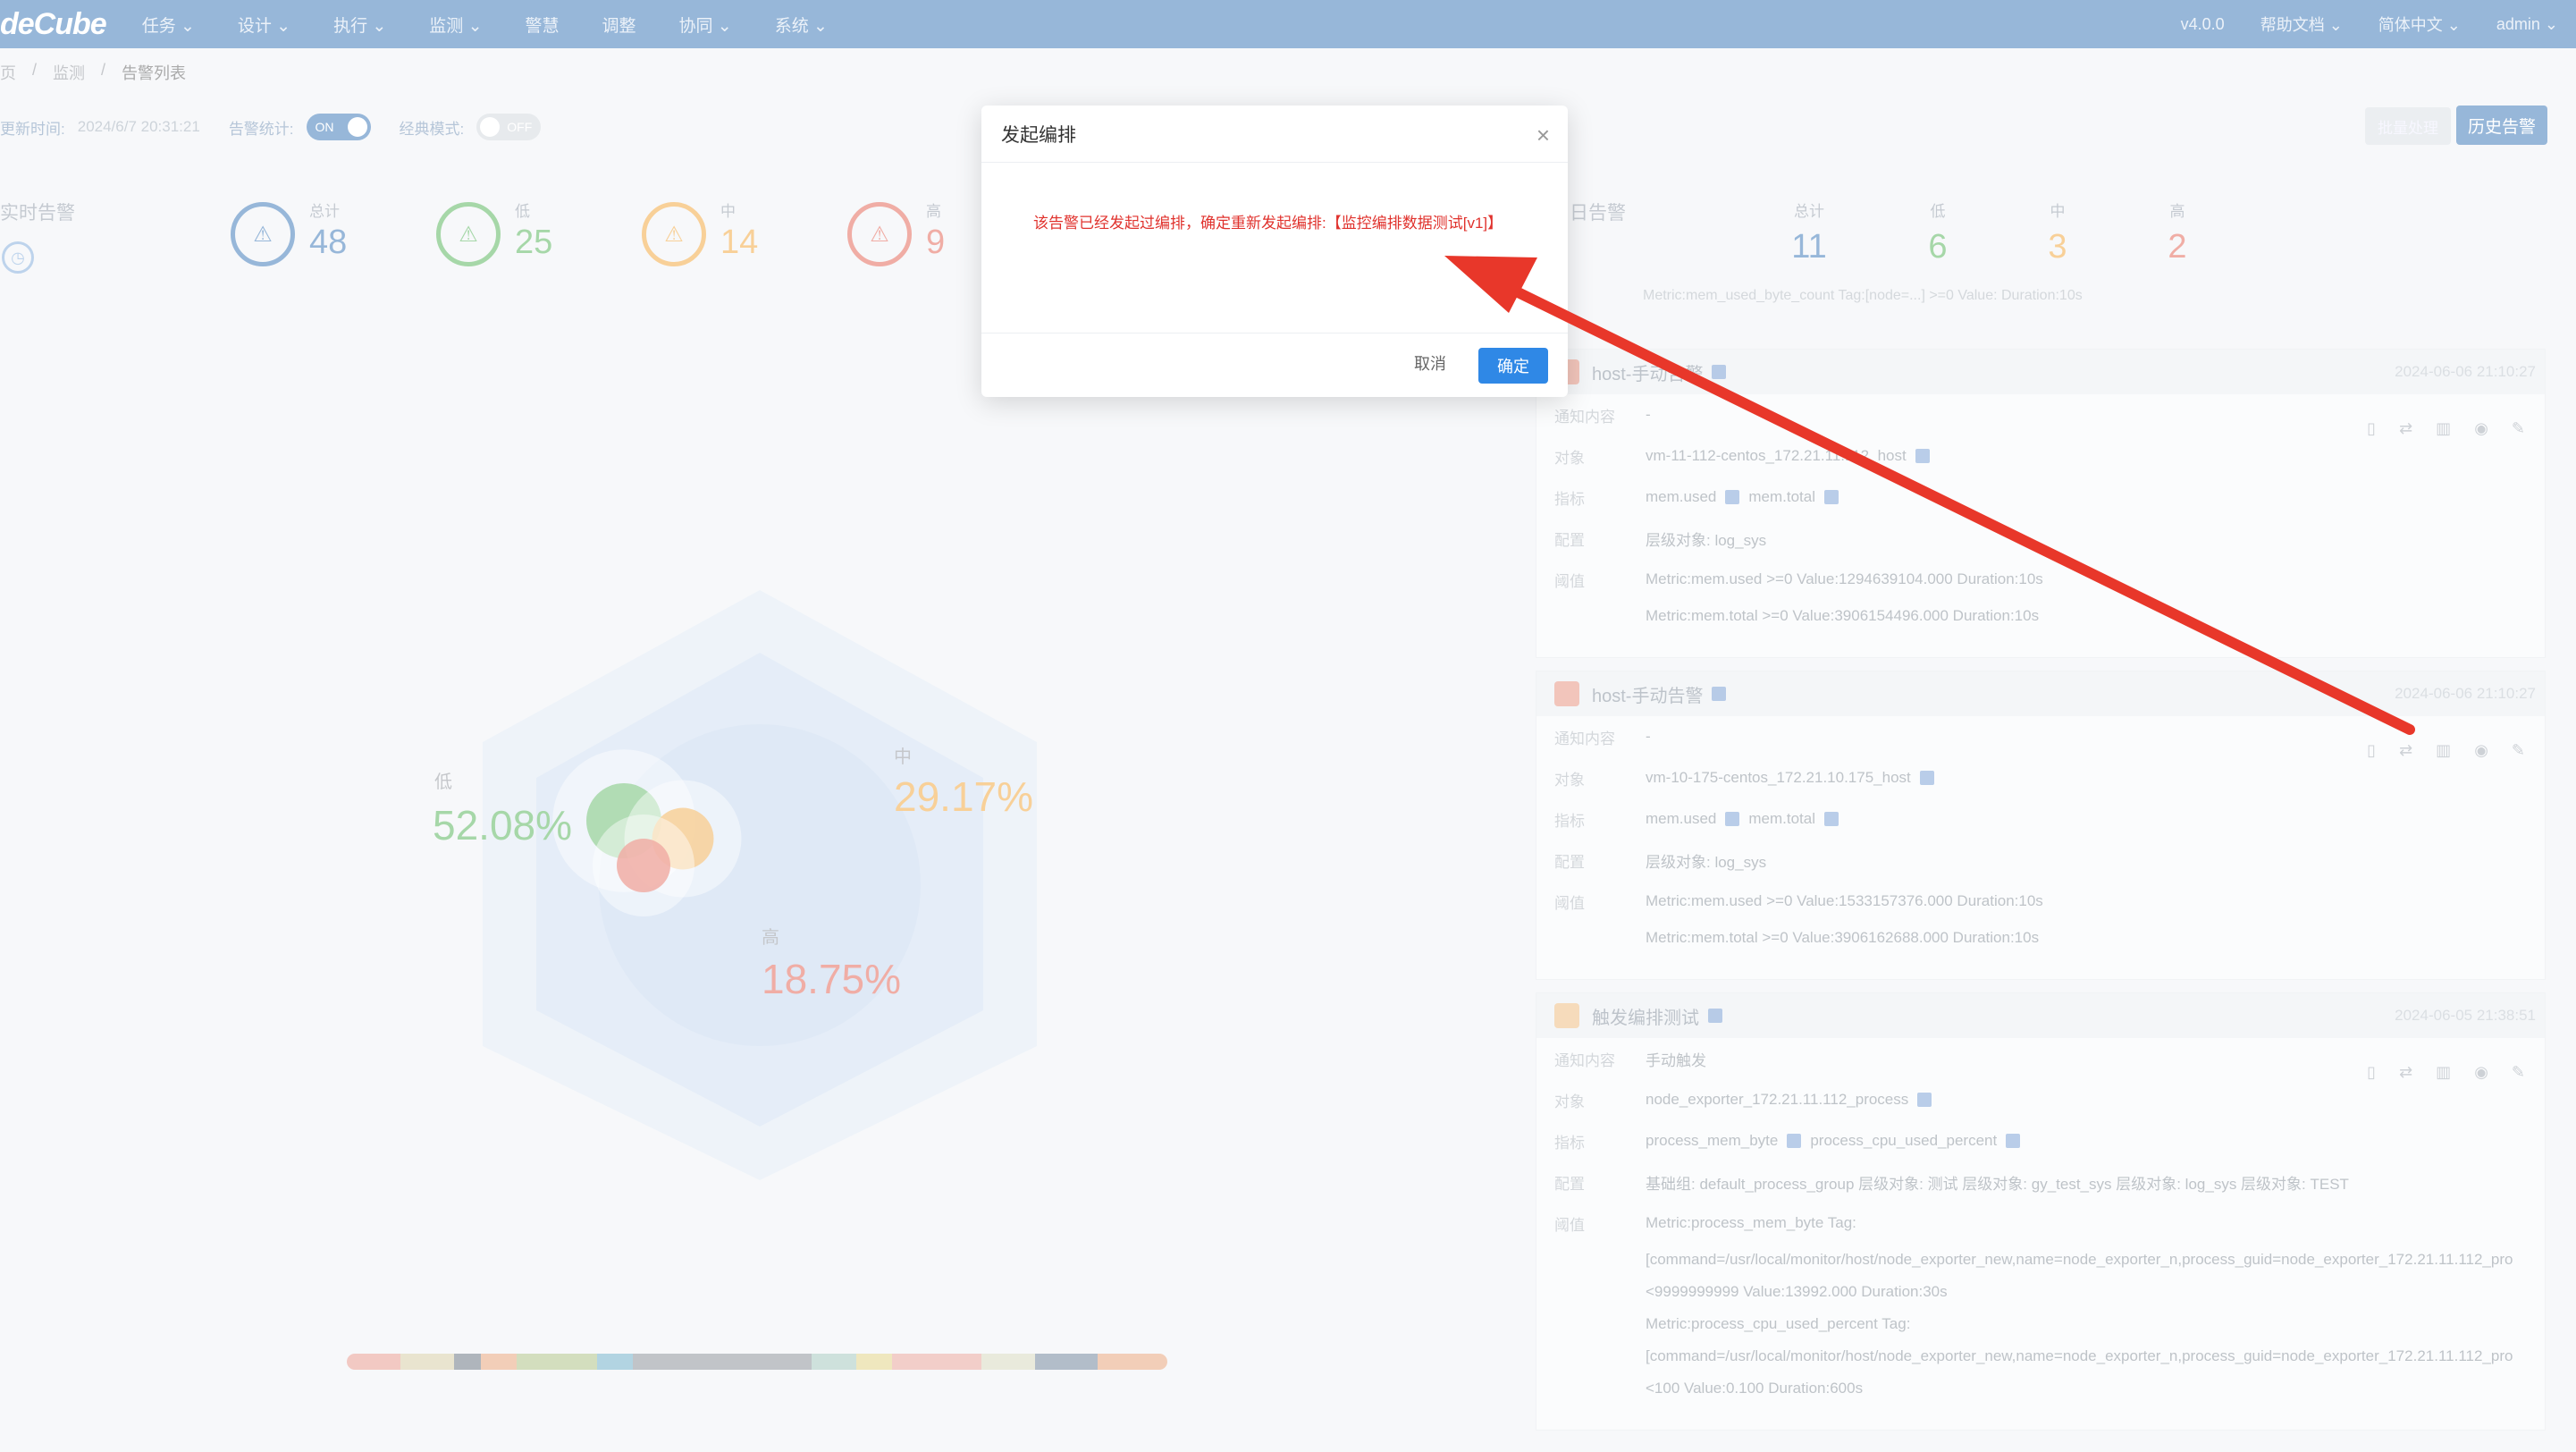 The image size is (2576, 1452). What do you see at coordinates (1268, 223) in the screenshot?
I see `dialog-message: 该告警已经发起过编排，确定重新发起编排:【监控编排数据测试[v1]】` at bounding box center [1268, 223].